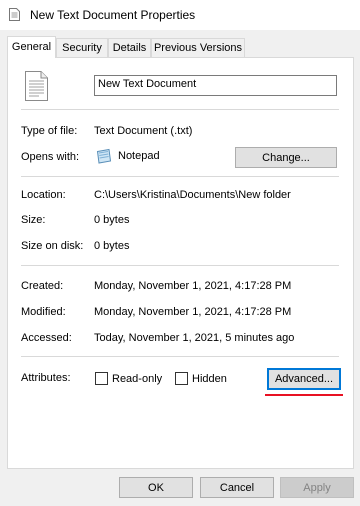 The height and width of the screenshot is (506, 360). I want to click on accessed-label: Accessed:, so click(46, 338).